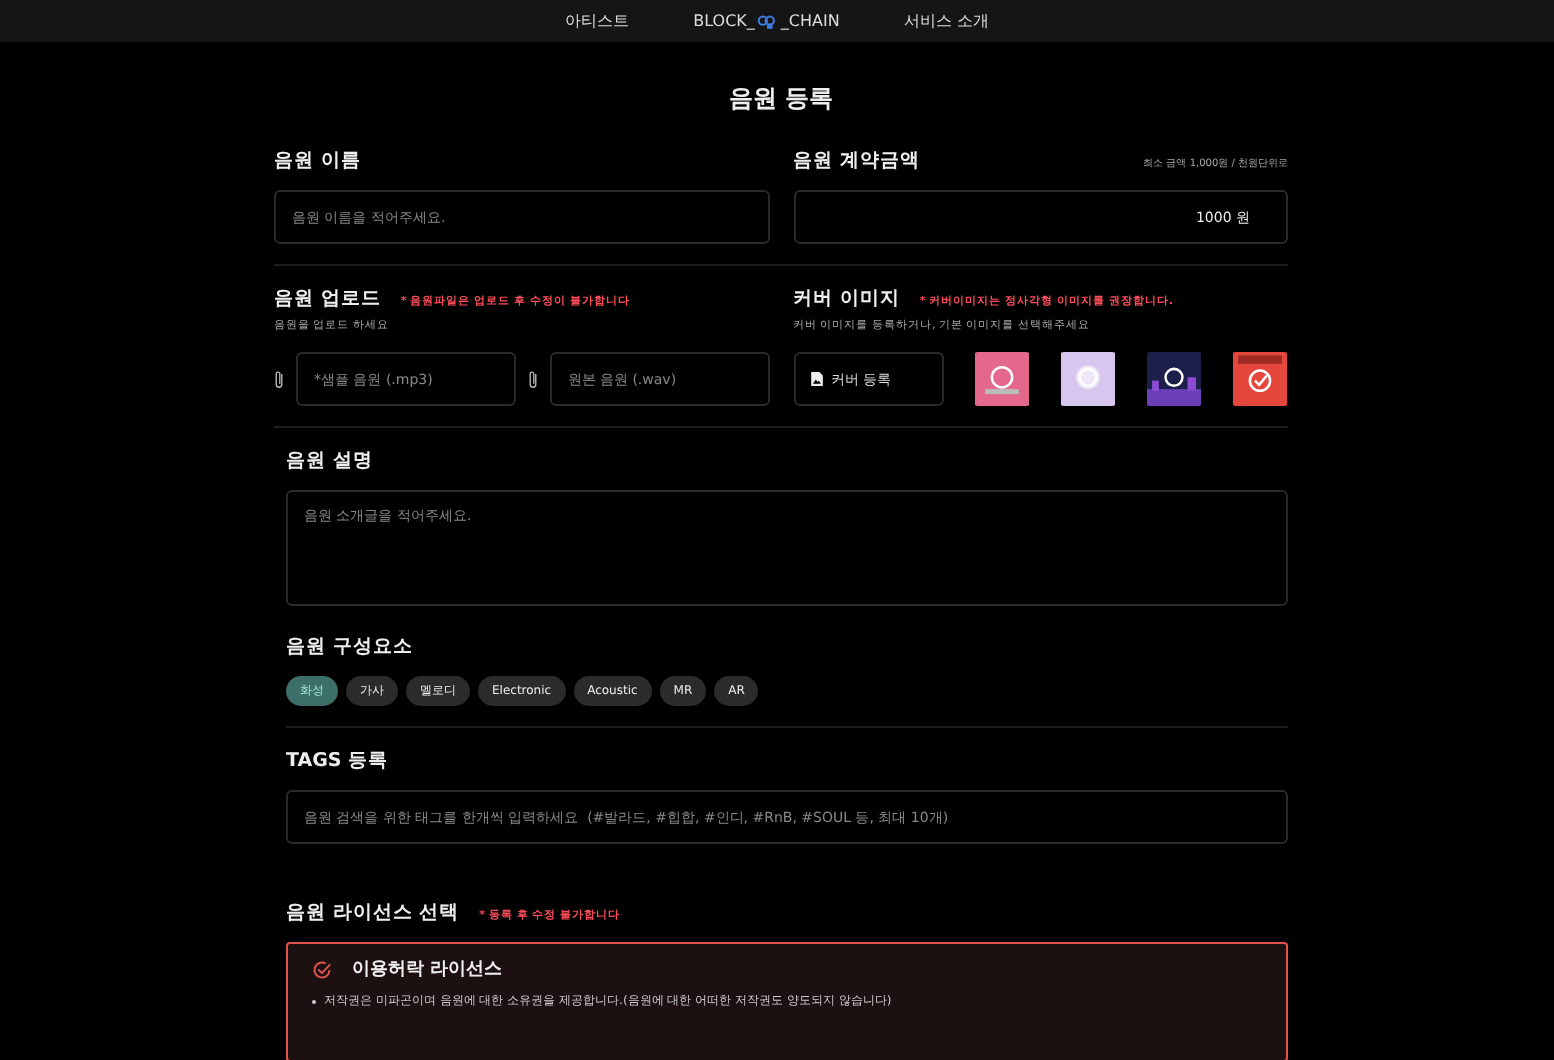  I want to click on field-label: 음원 라이선스 선택, so click(373, 913).